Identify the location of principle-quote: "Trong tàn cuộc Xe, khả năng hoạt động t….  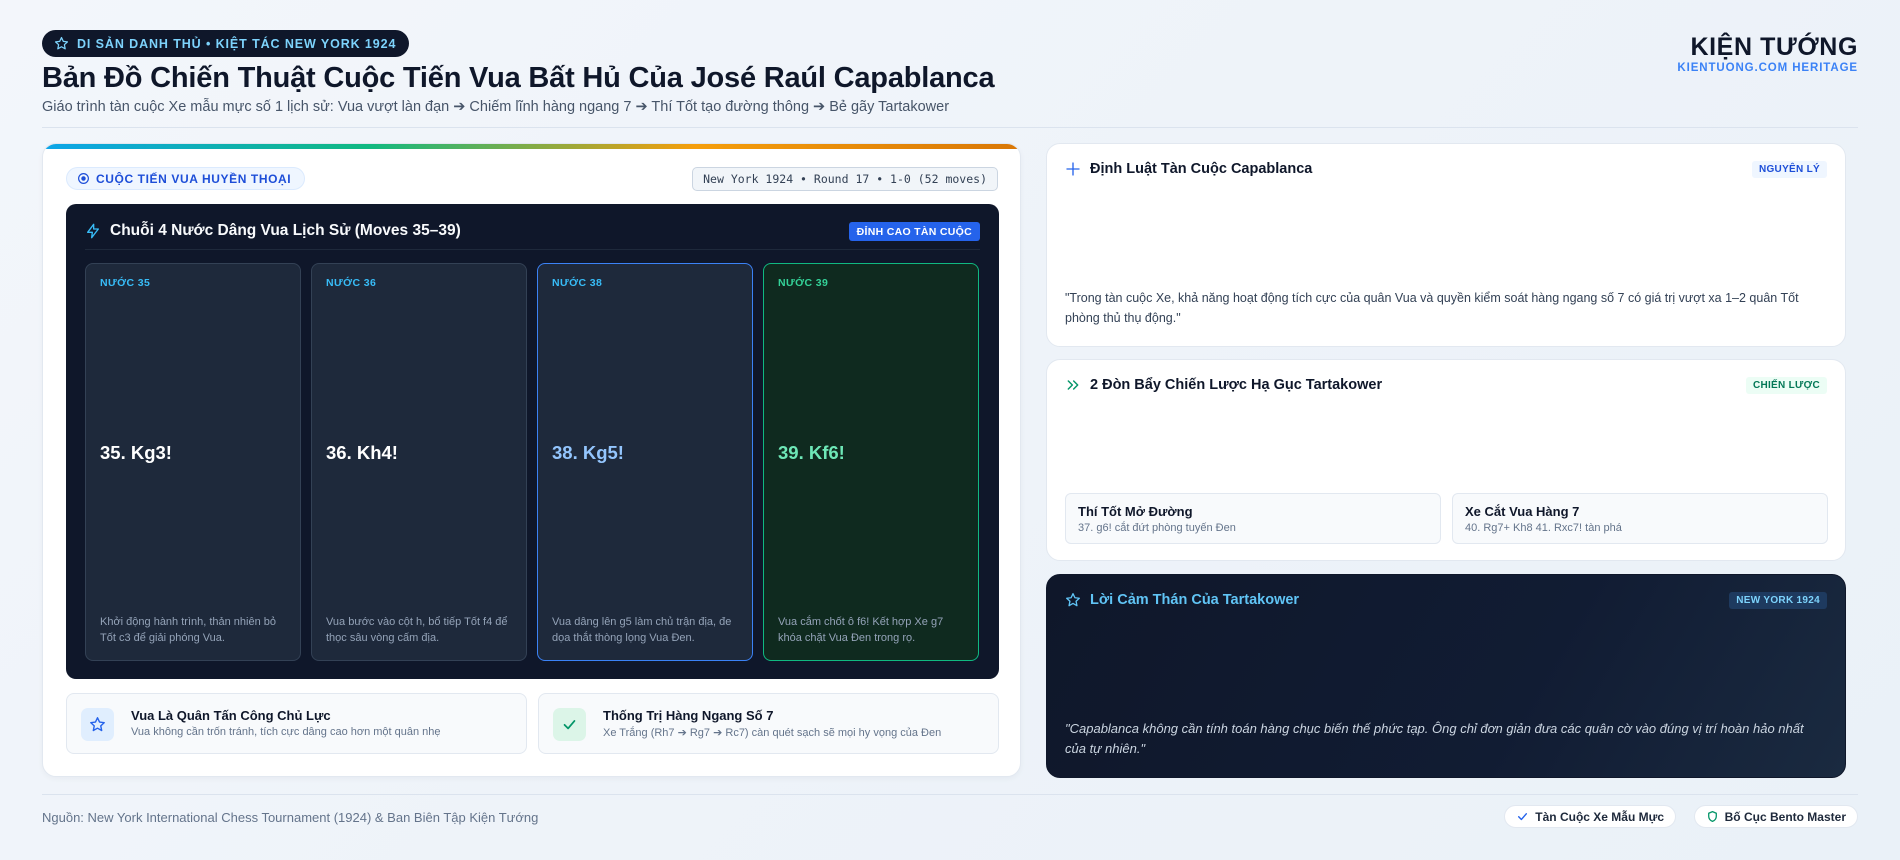
(1432, 308).